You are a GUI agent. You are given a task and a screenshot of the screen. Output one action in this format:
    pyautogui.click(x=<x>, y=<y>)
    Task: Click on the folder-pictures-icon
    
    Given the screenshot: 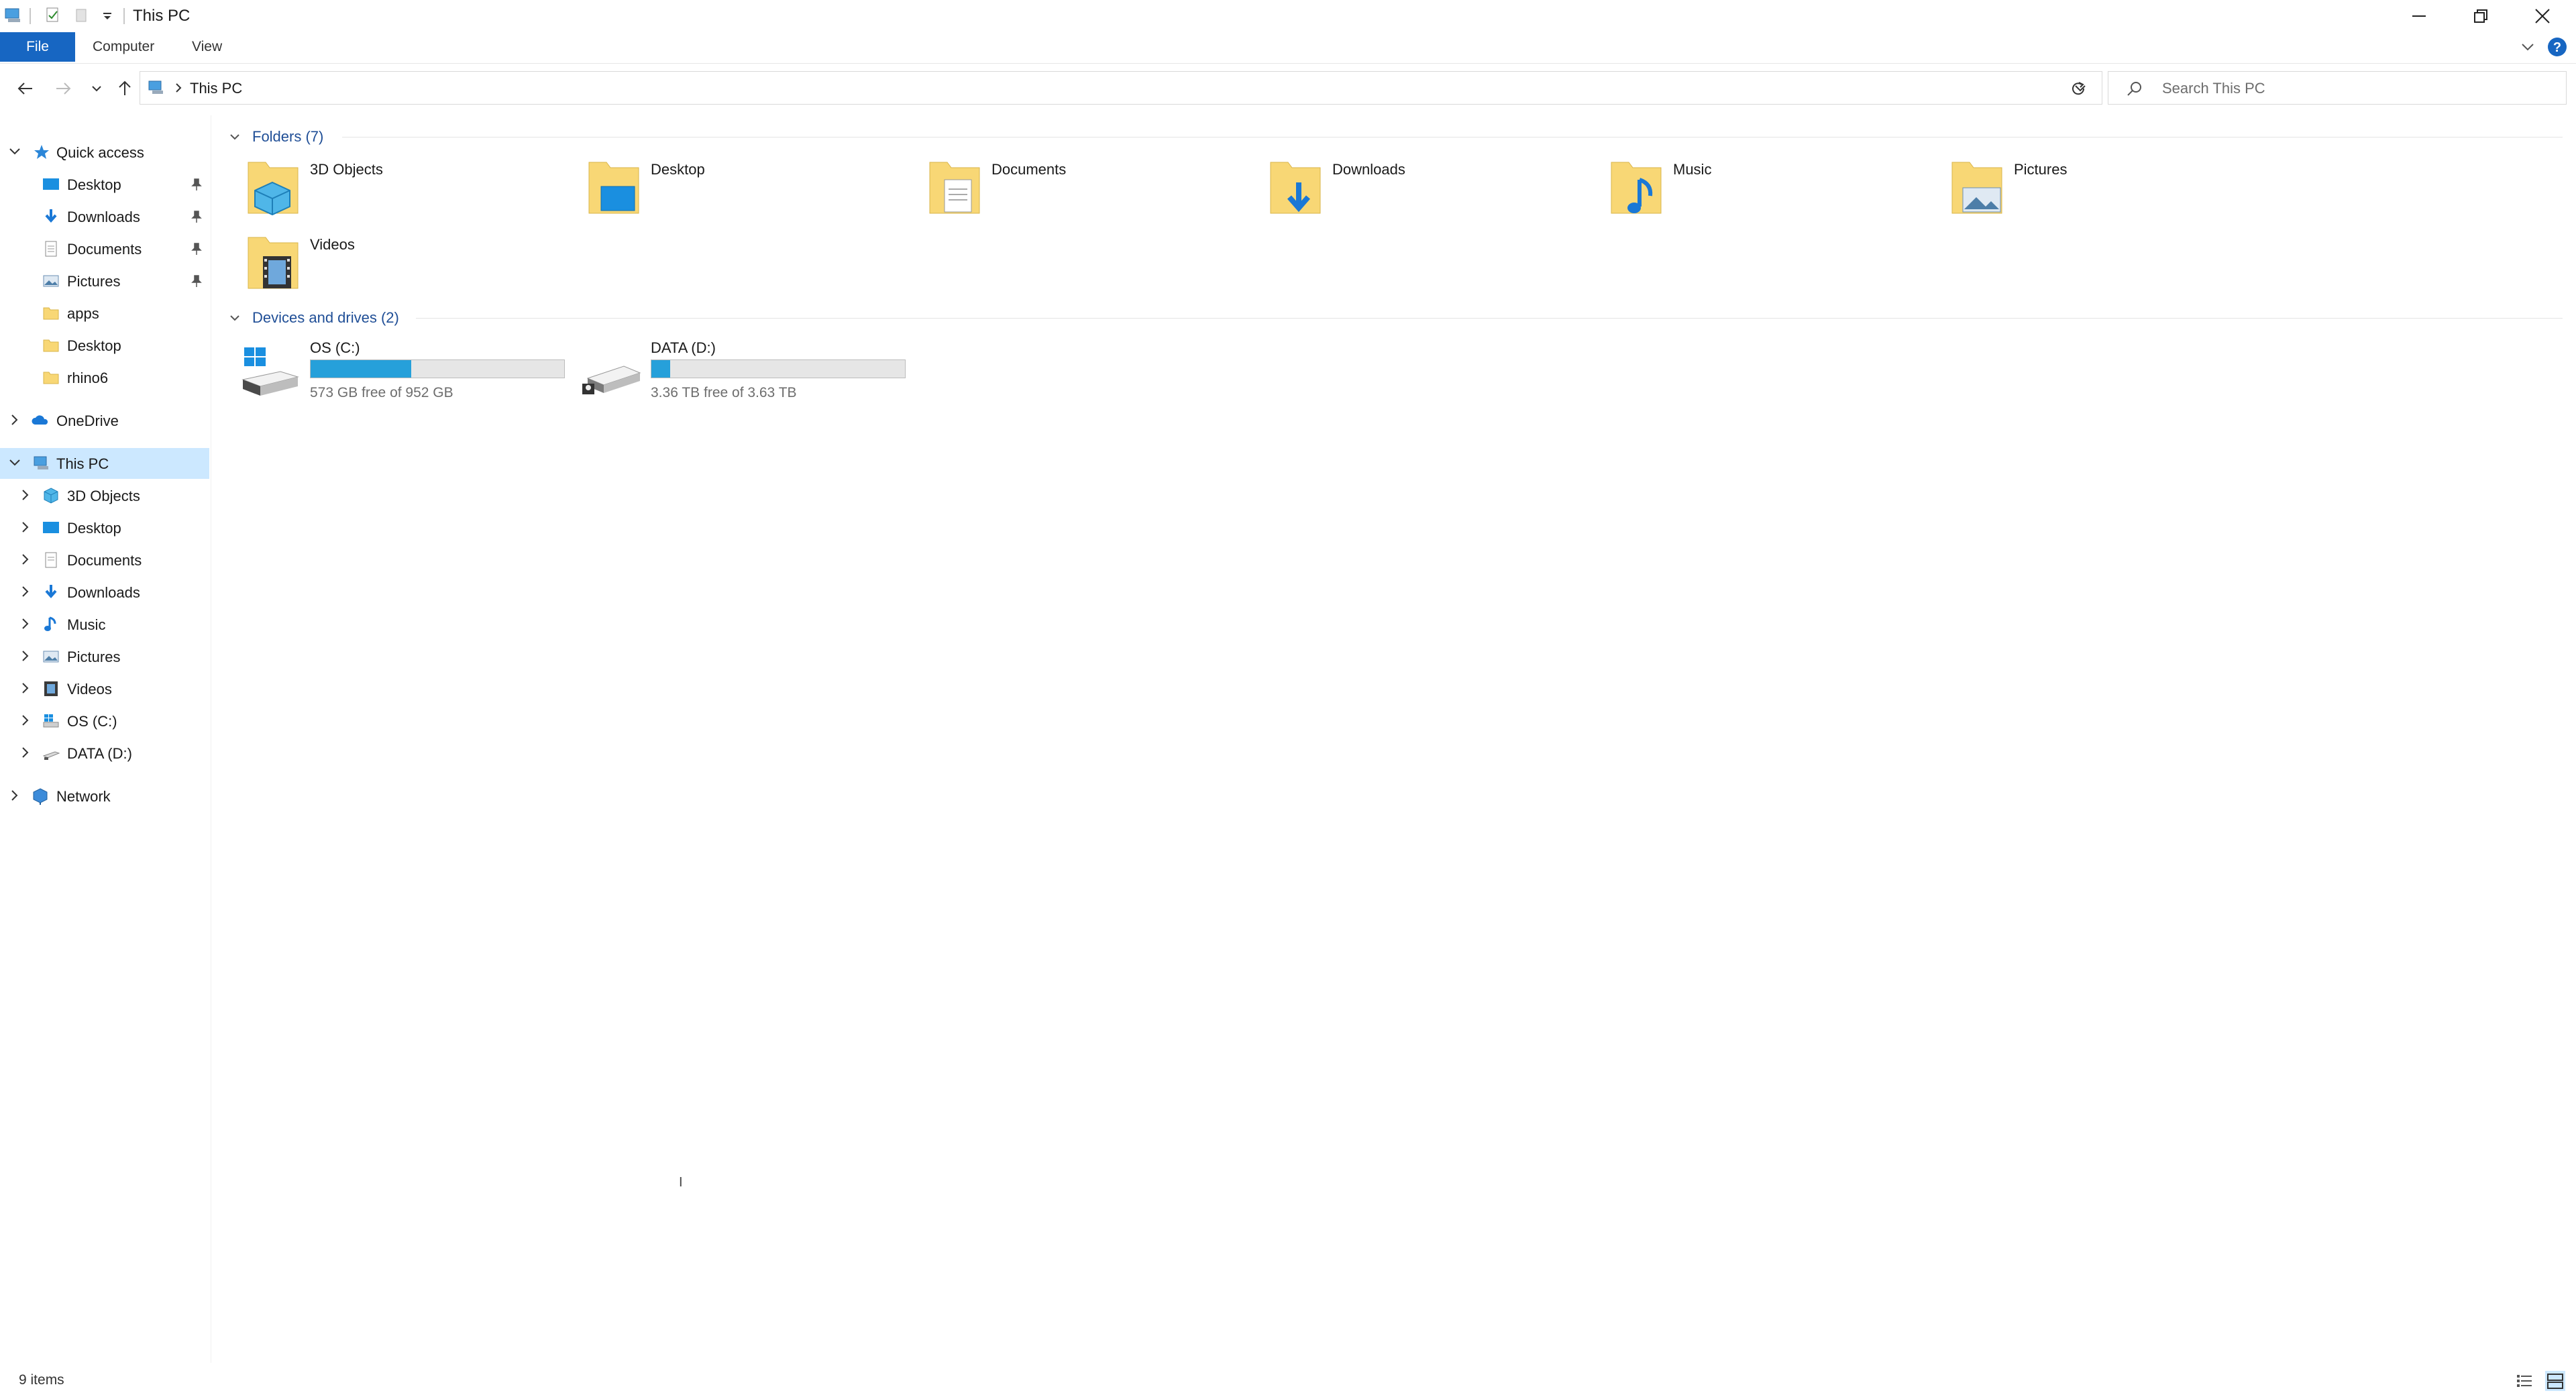 What is the action you would take?
    pyautogui.click(x=1976, y=188)
    